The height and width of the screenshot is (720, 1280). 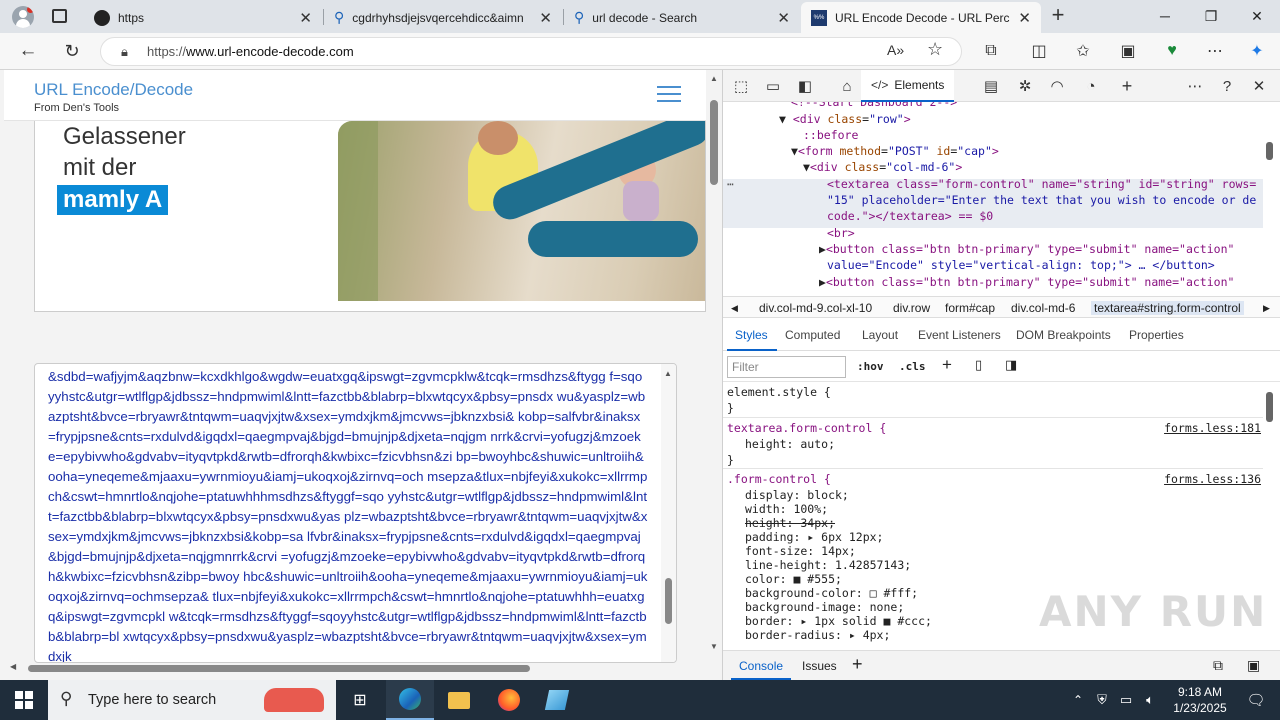 I want to click on notifications-icon: 🗨︎, so click(x=1256, y=700).